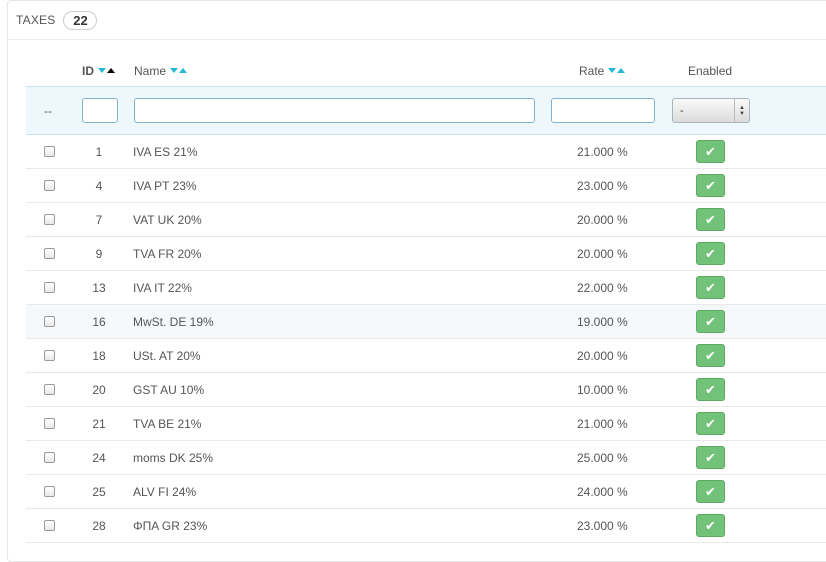 This screenshot has height=562, width=826. Describe the element at coordinates (99, 253) in the screenshot. I see `cell-id: 9` at that location.